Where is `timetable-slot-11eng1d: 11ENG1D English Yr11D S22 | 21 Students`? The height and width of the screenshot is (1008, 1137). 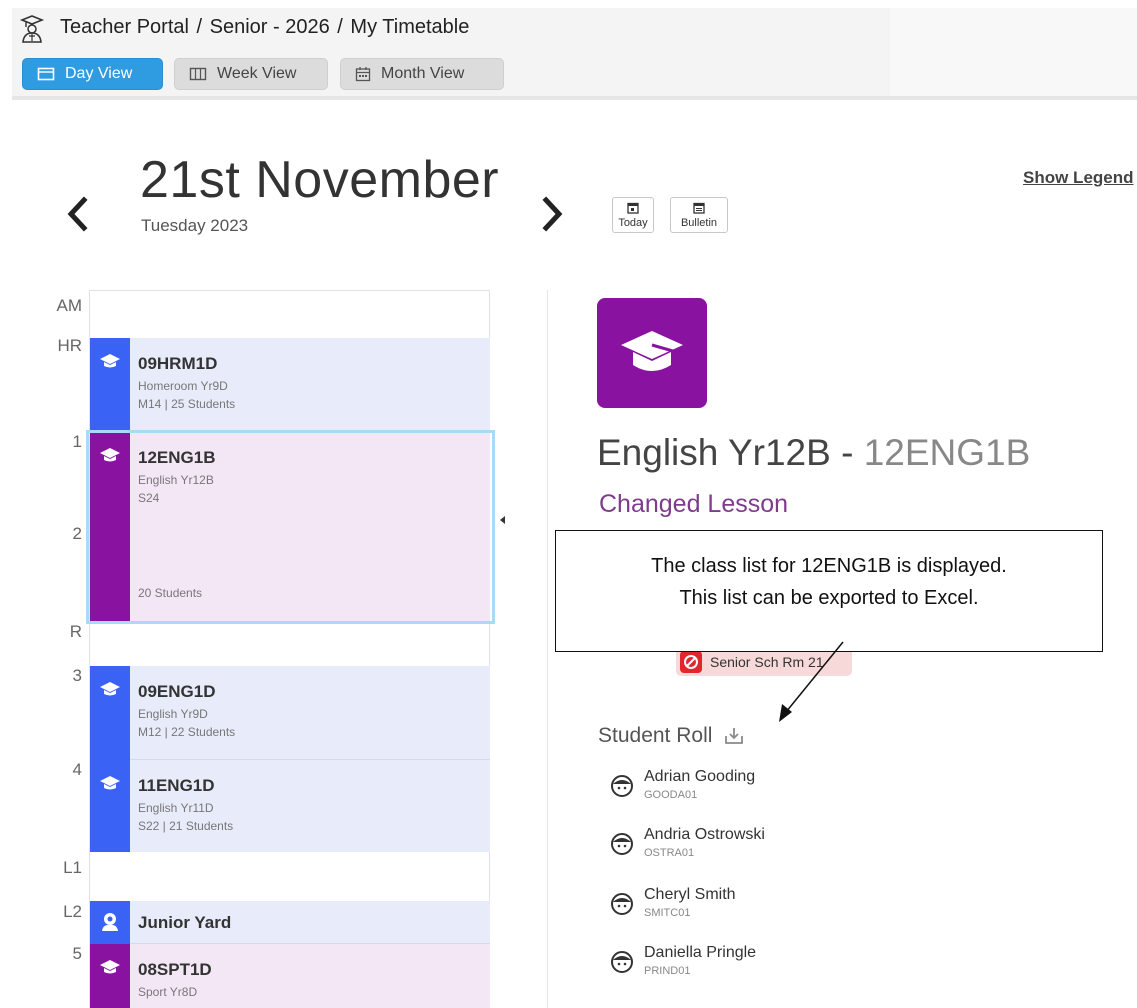 timetable-slot-11eng1d: 11ENG1D English Yr11D S22 | 21 Students is located at coordinates (290, 806).